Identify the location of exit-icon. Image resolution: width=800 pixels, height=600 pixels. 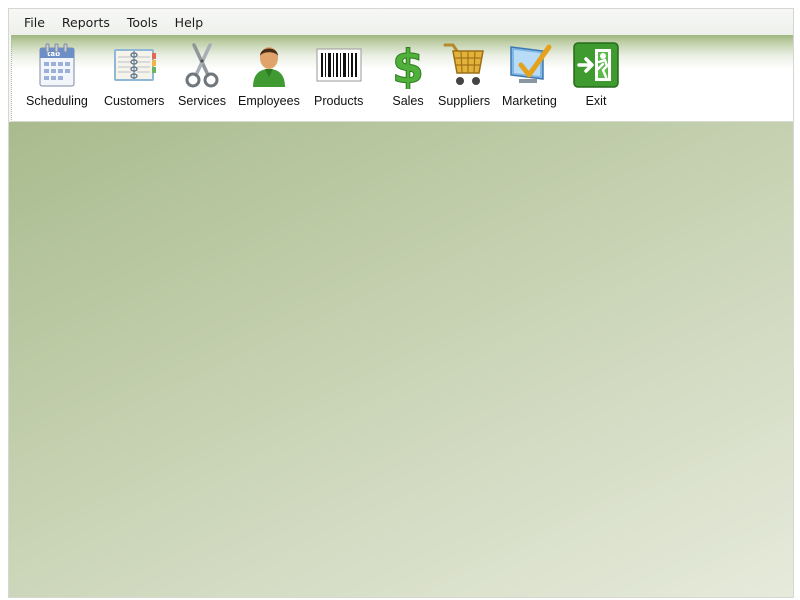
(596, 65).